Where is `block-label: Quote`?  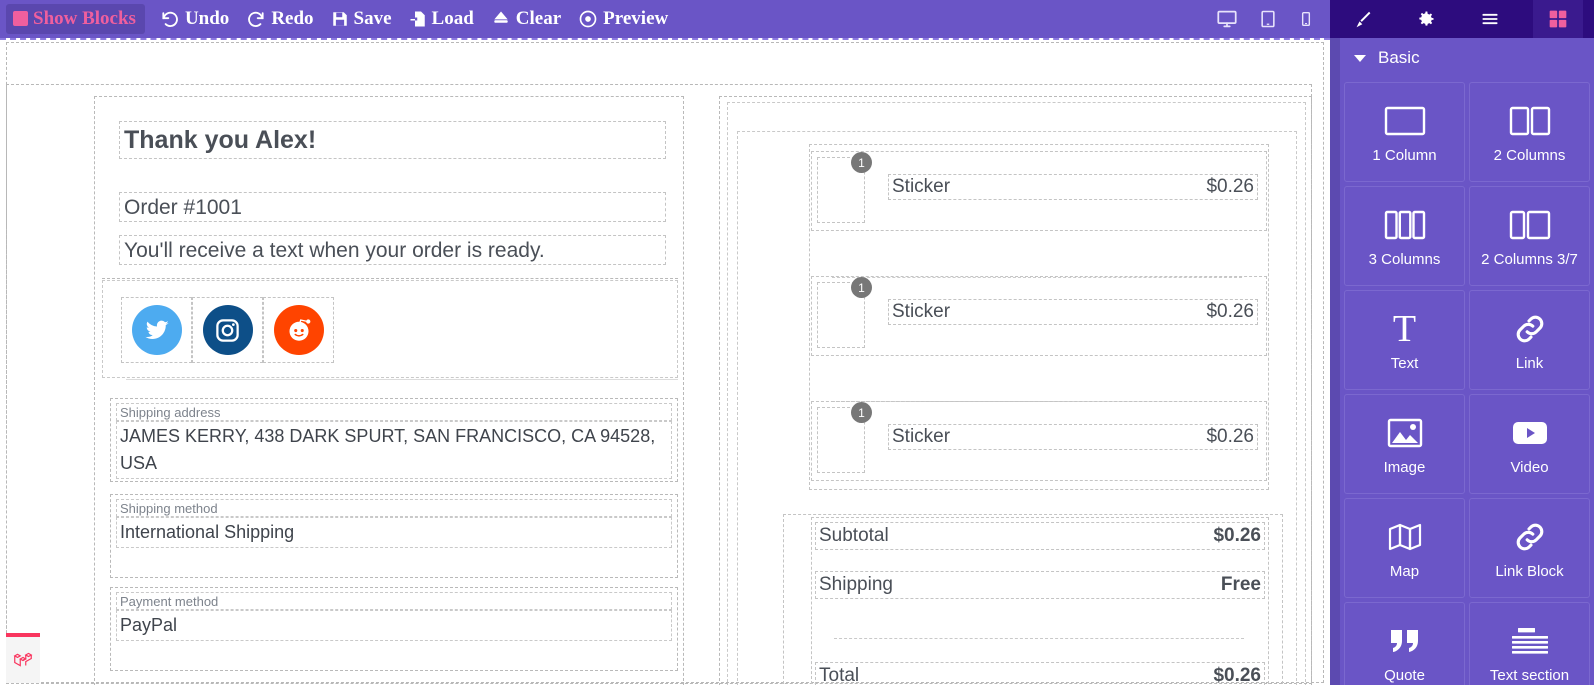
block-label: Quote is located at coordinates (1404, 675).